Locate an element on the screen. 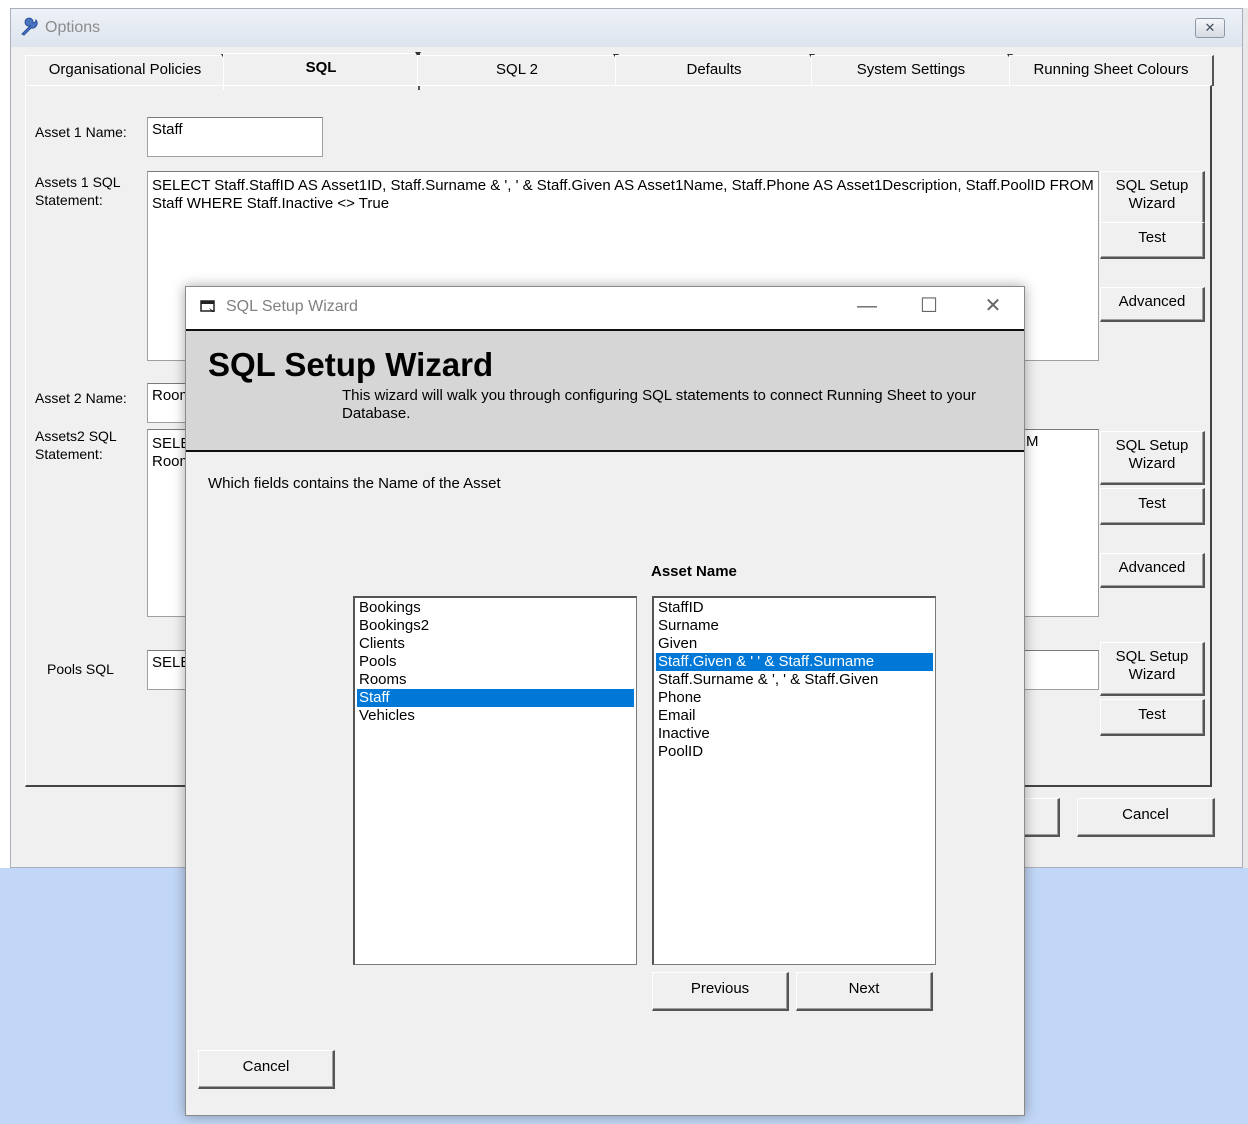 The width and height of the screenshot is (1248, 1124). asset-name-label: Asset Name is located at coordinates (694, 571).